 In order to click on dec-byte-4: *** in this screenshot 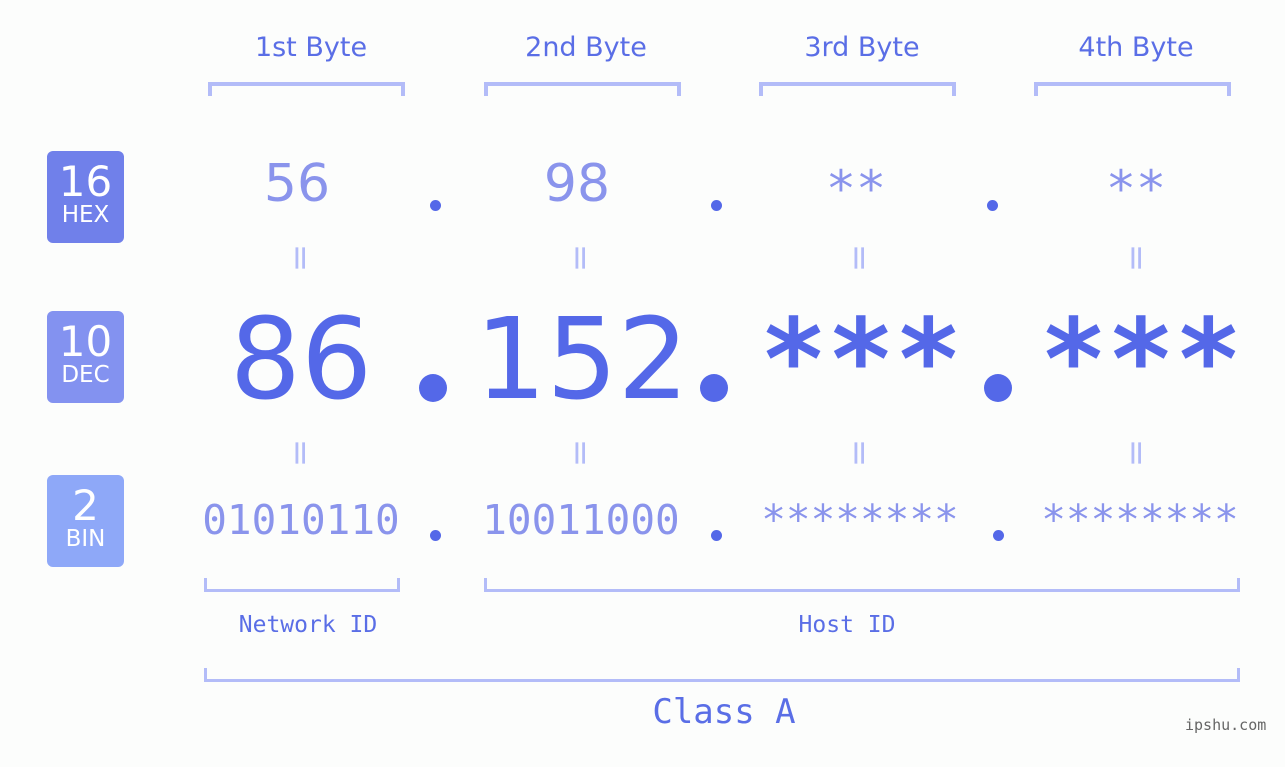, I will do `click(1141, 361)`.